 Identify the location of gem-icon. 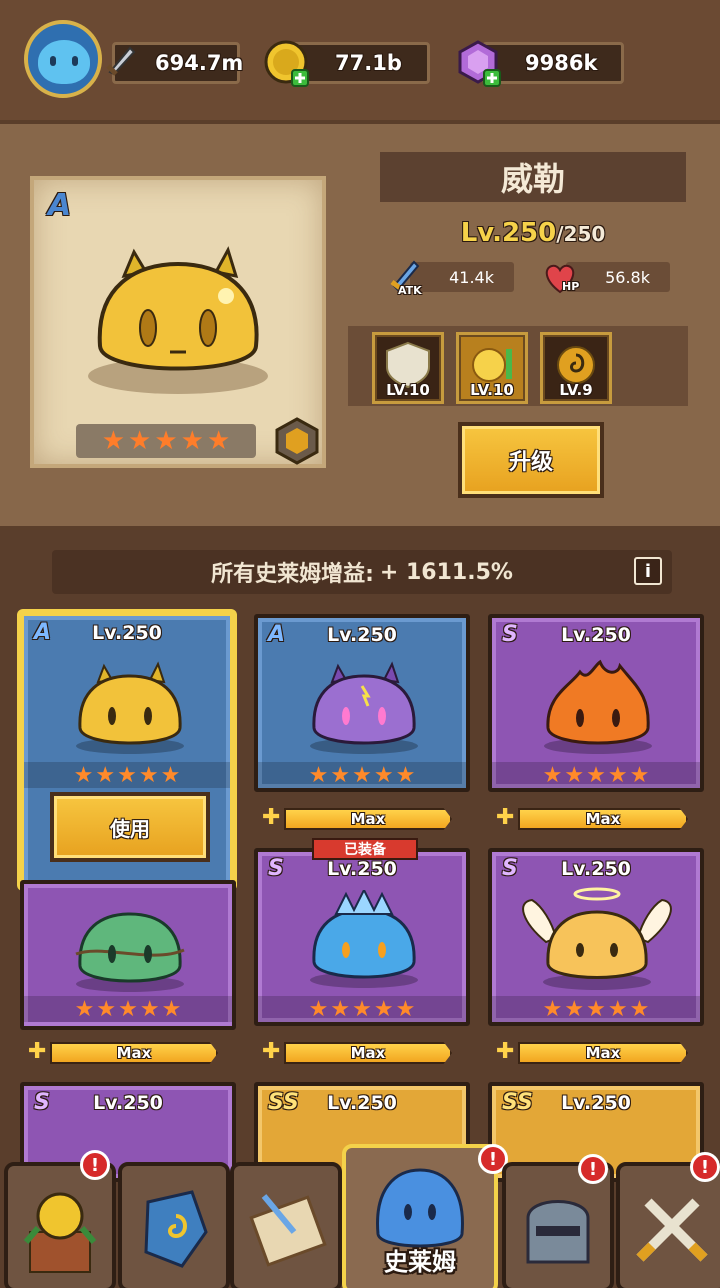
(479, 63).